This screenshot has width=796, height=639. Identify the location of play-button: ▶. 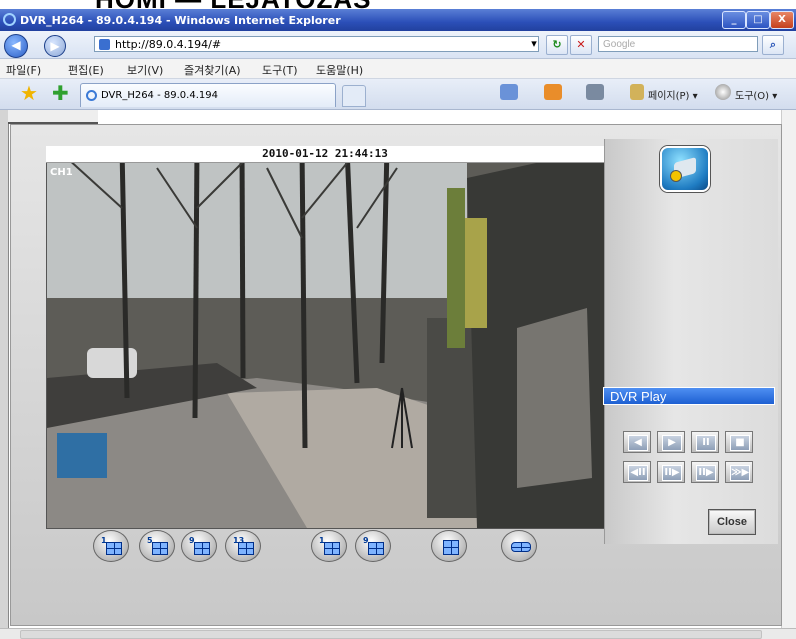
(671, 442).